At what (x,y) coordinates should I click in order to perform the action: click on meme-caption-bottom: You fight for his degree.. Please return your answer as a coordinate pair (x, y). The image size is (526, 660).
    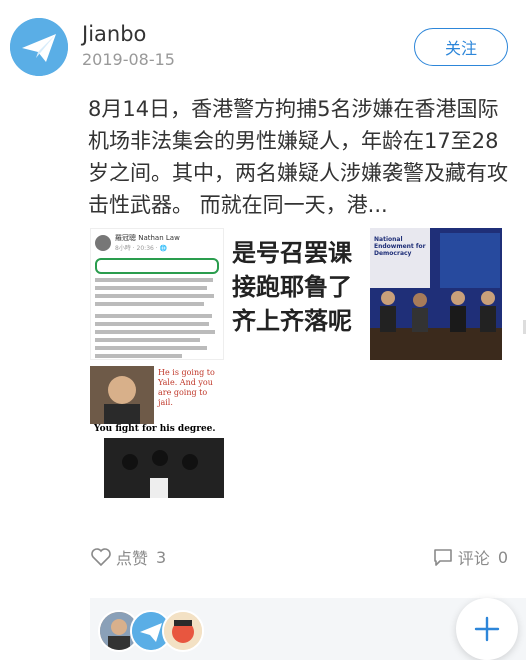
    Looking at the image, I should click on (155, 429).